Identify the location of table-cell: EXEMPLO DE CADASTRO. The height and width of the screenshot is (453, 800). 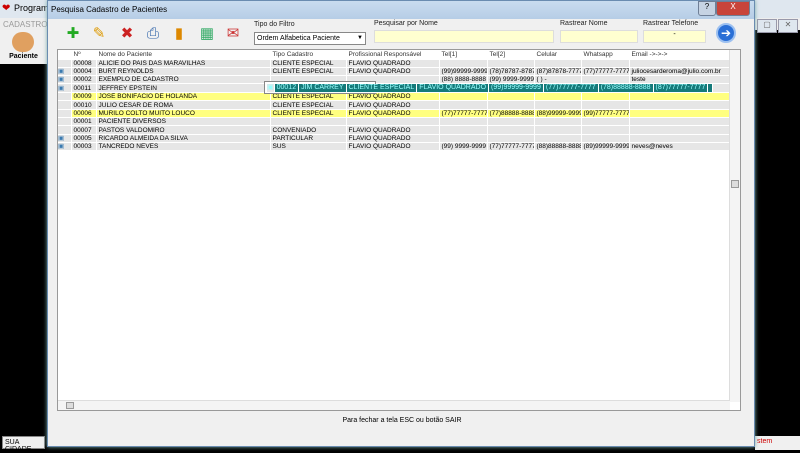
(183, 80).